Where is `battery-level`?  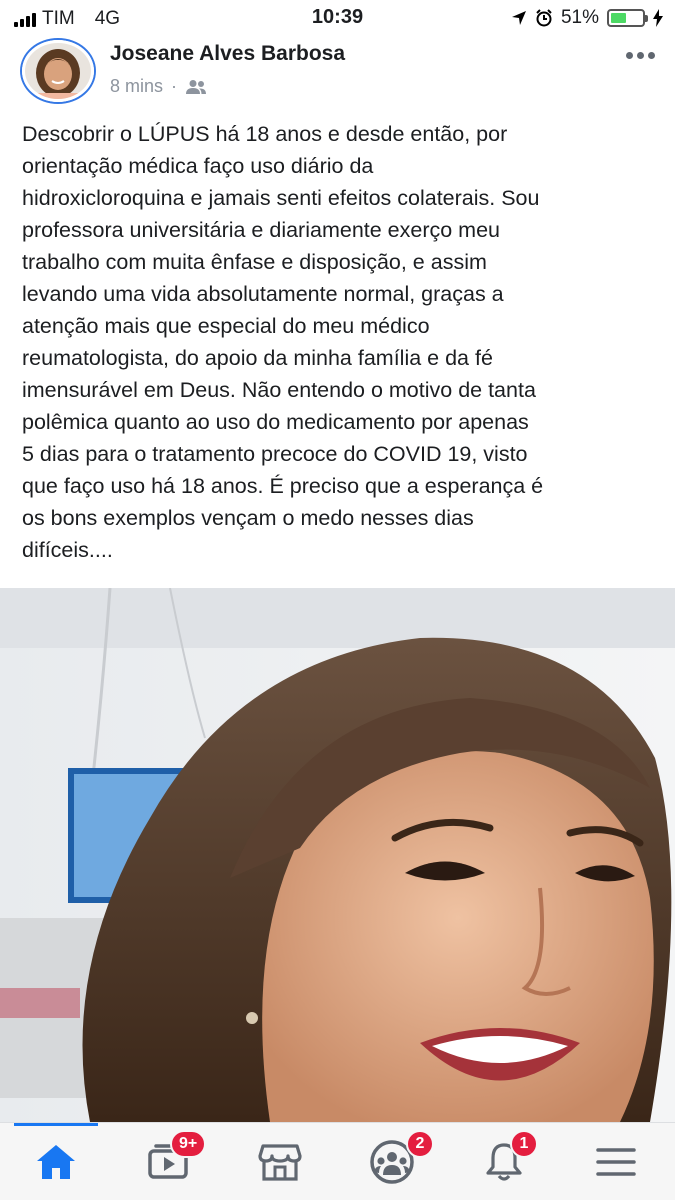 battery-level is located at coordinates (619, 18).